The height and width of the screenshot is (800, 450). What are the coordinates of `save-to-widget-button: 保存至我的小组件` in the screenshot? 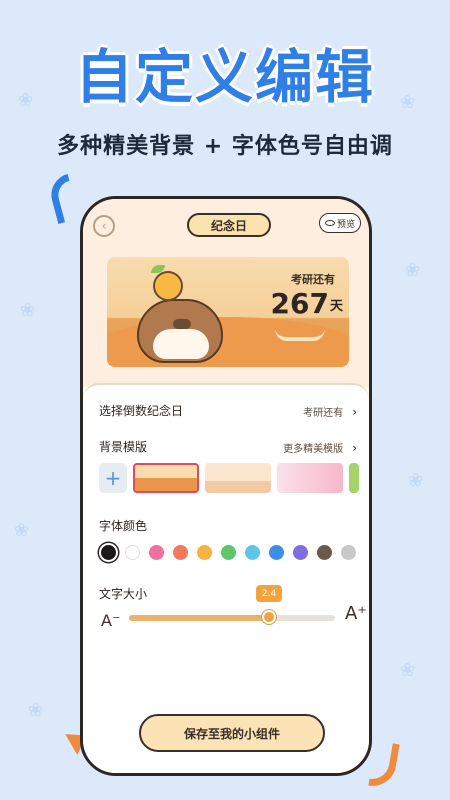 It's located at (232, 733).